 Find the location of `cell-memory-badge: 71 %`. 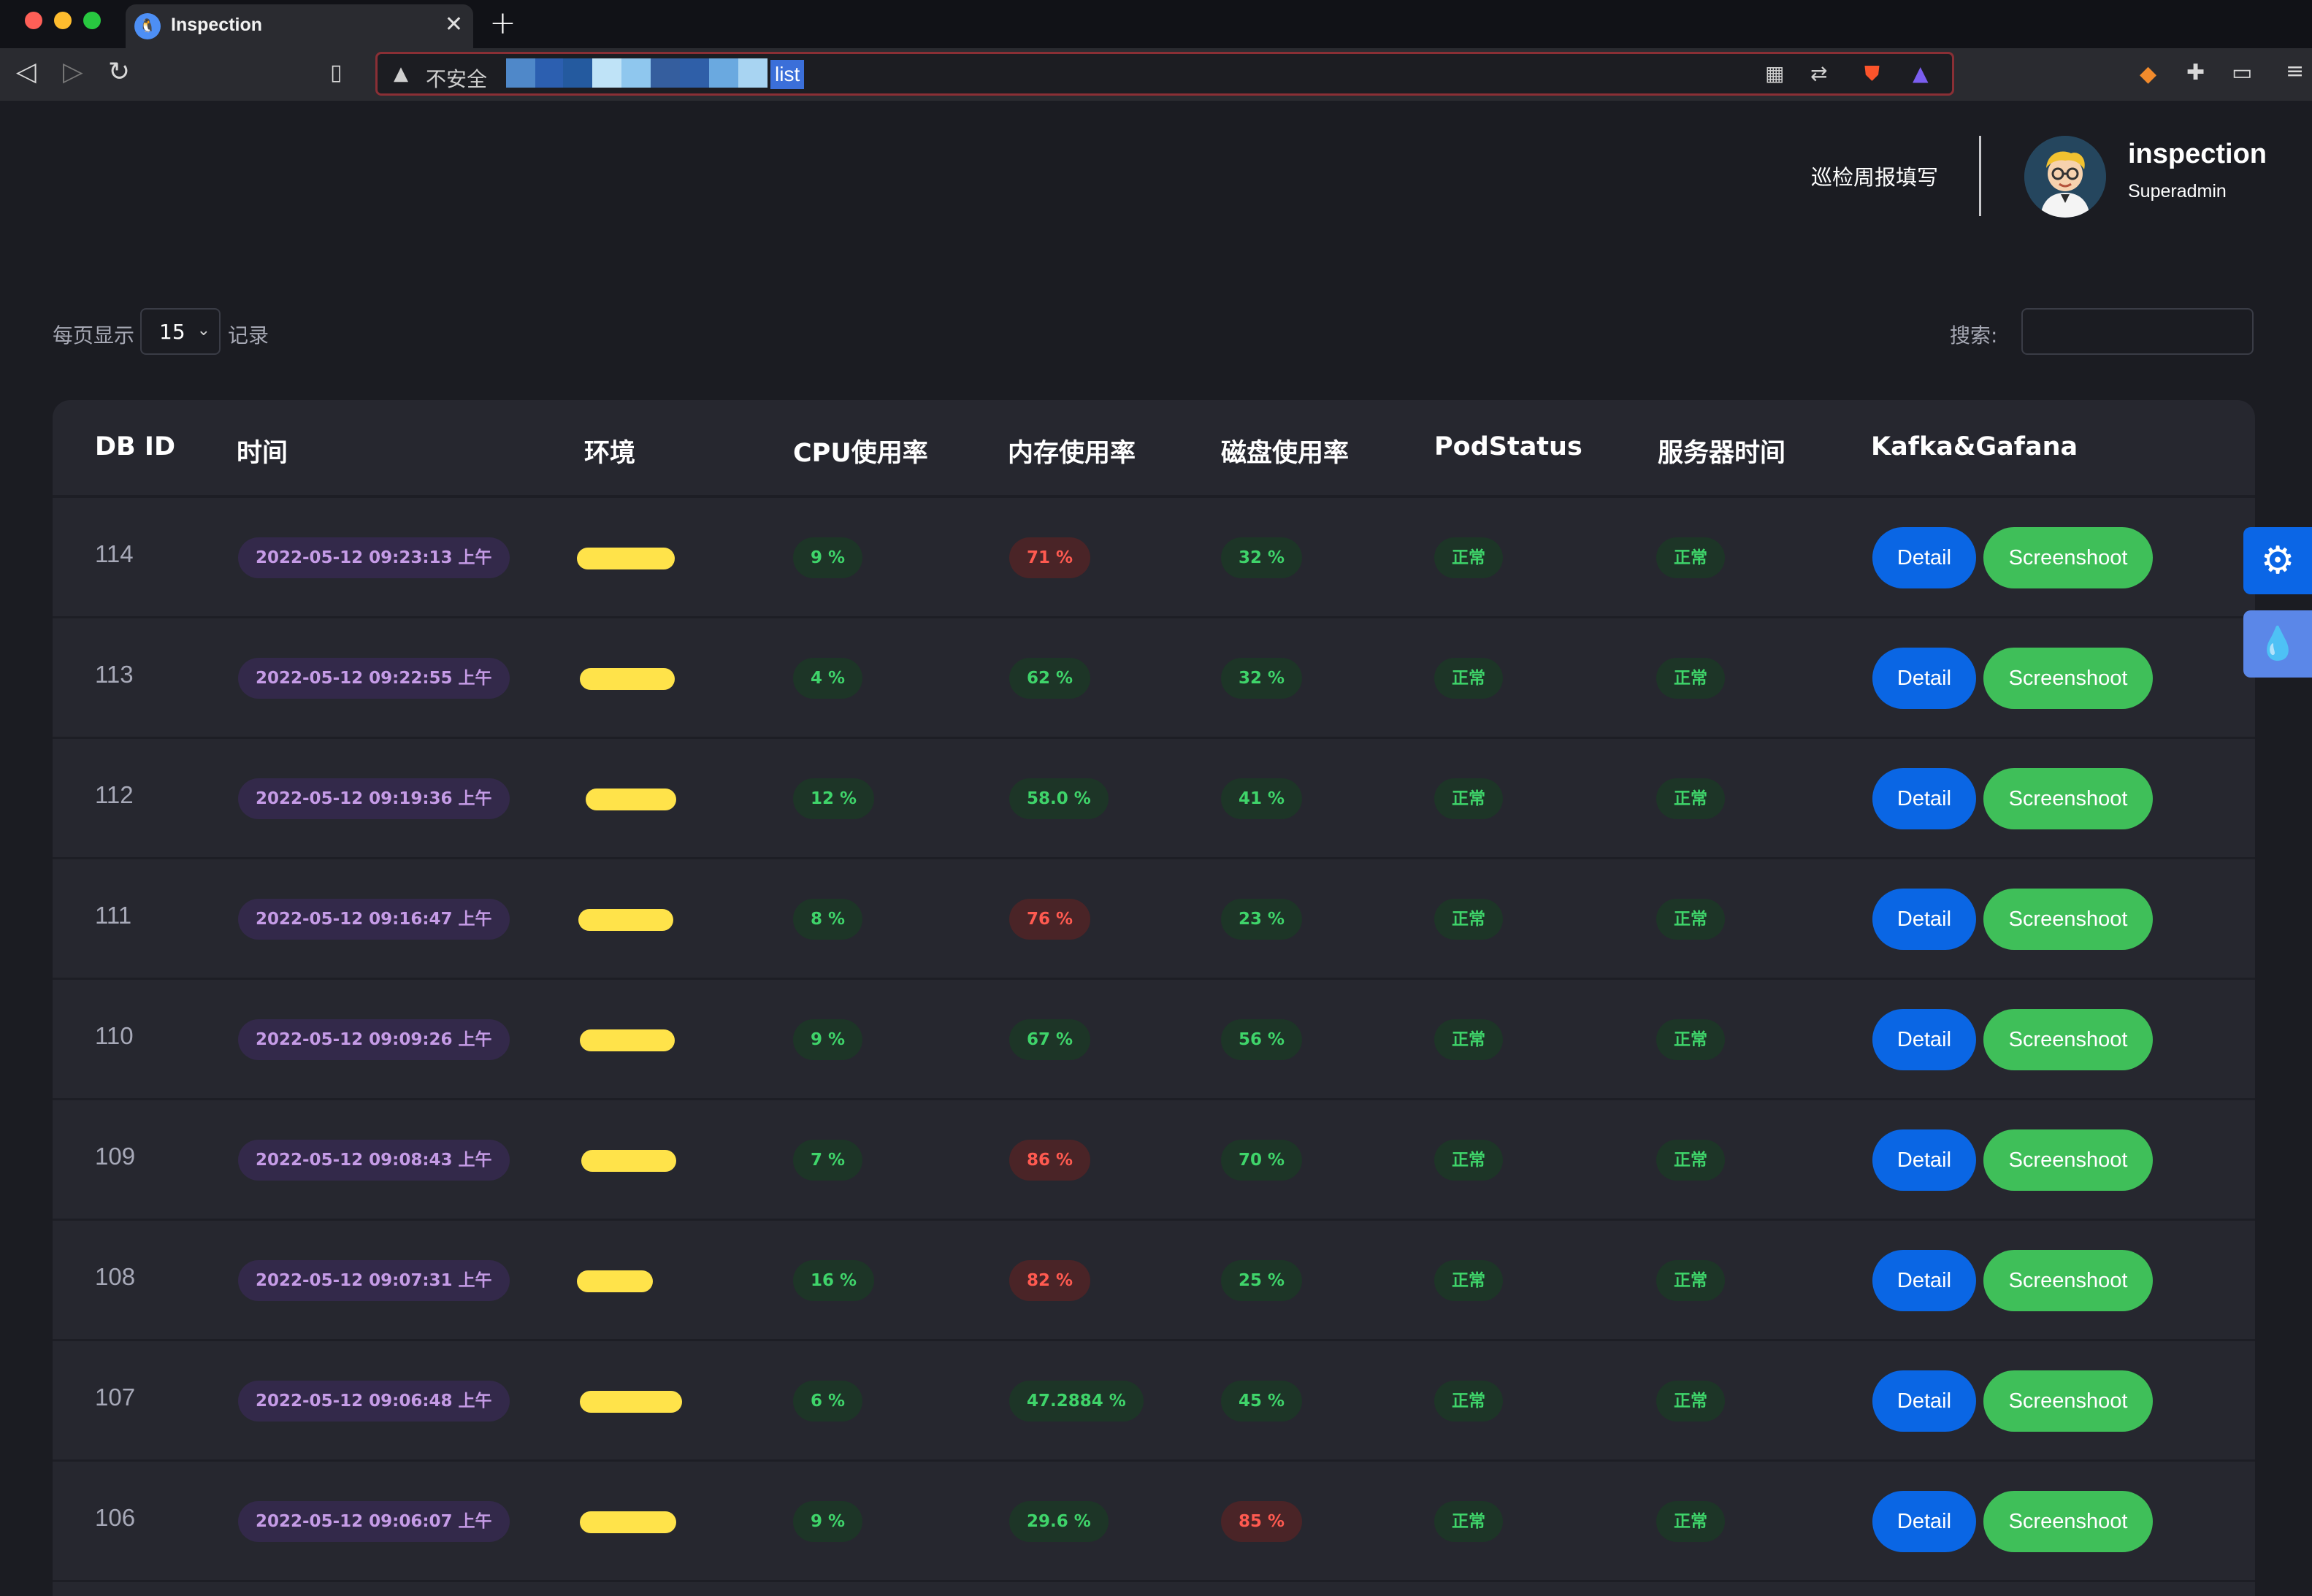

cell-memory-badge: 71 % is located at coordinates (1050, 557).